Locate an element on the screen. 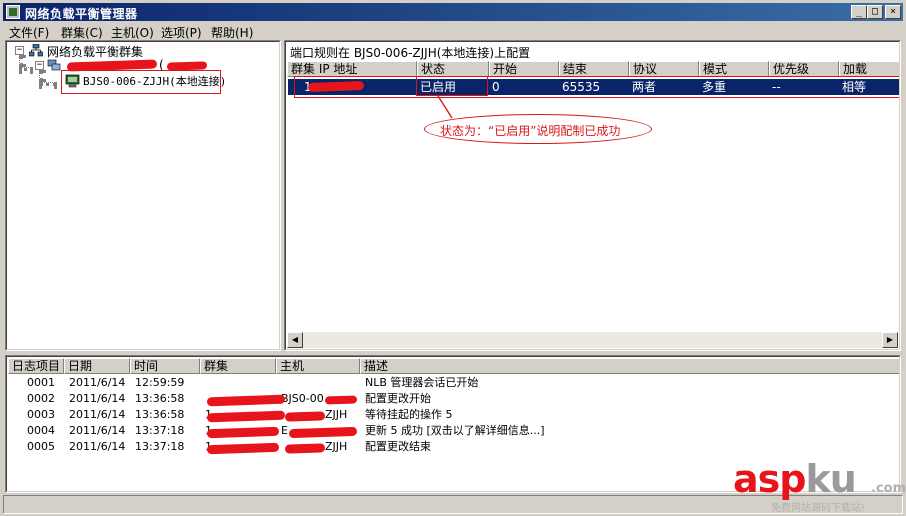 This screenshot has height=516, width=906. log-row-id: 0001 is located at coordinates (41, 382).